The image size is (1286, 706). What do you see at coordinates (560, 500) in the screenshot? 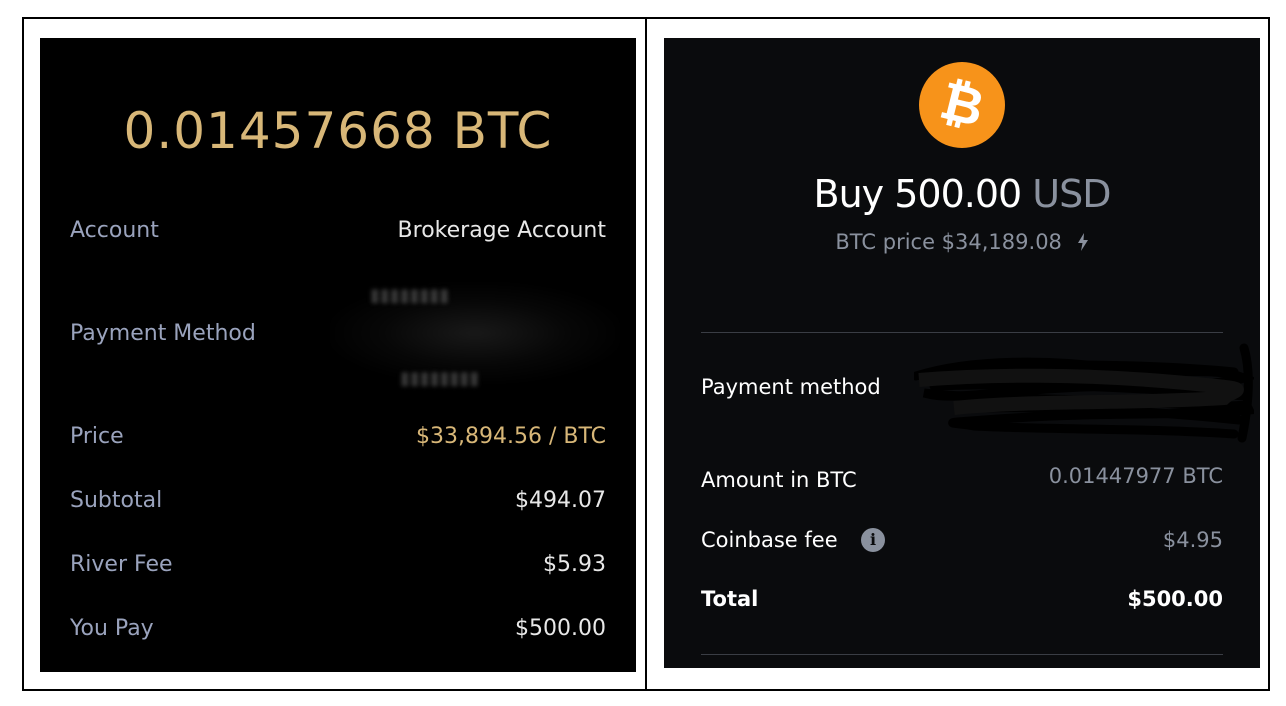
I see `subtotal-value: $494.07` at bounding box center [560, 500].